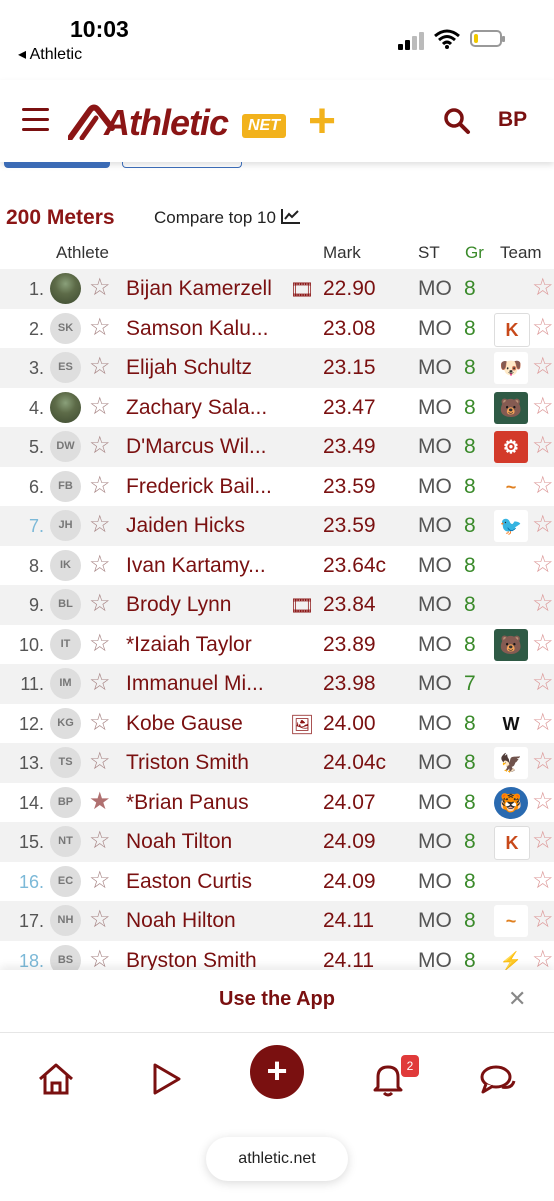  Describe the element at coordinates (277, 605) in the screenshot. I see `result-row: 9. BL ☆ Brody Lynn 🎞 23.84 MO 8 ☆` at that location.